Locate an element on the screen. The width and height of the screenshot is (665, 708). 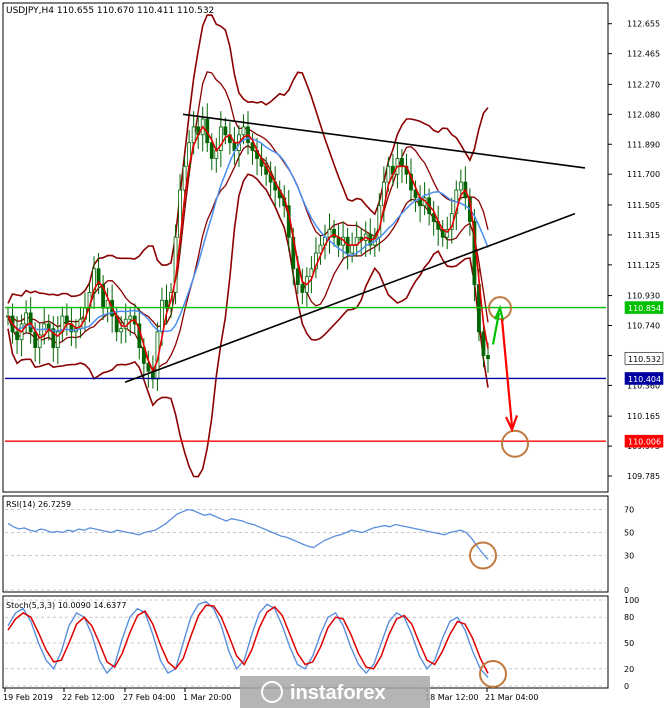
rsi-title: RSI(14) 26.7259 is located at coordinates (38, 504).